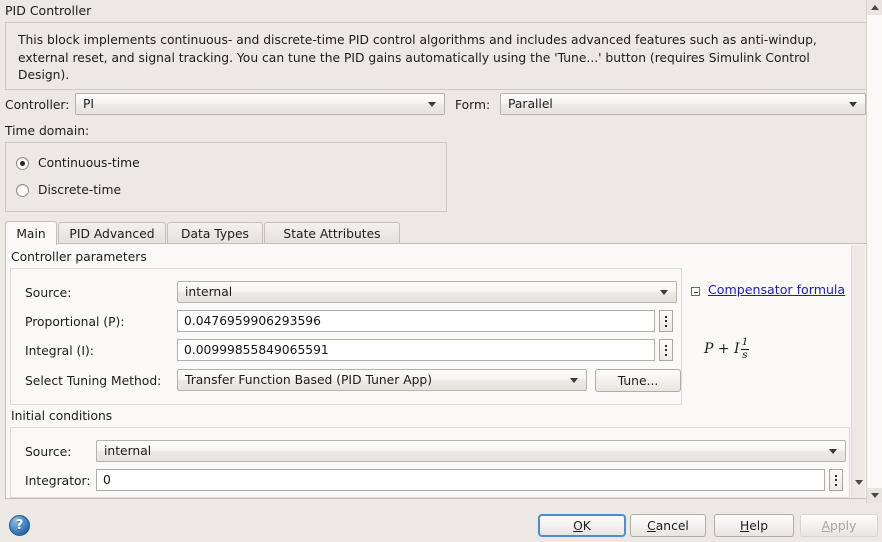  Describe the element at coordinates (722, 349) in the screenshot. I see `compensator-formula-lead: P + I` at that location.